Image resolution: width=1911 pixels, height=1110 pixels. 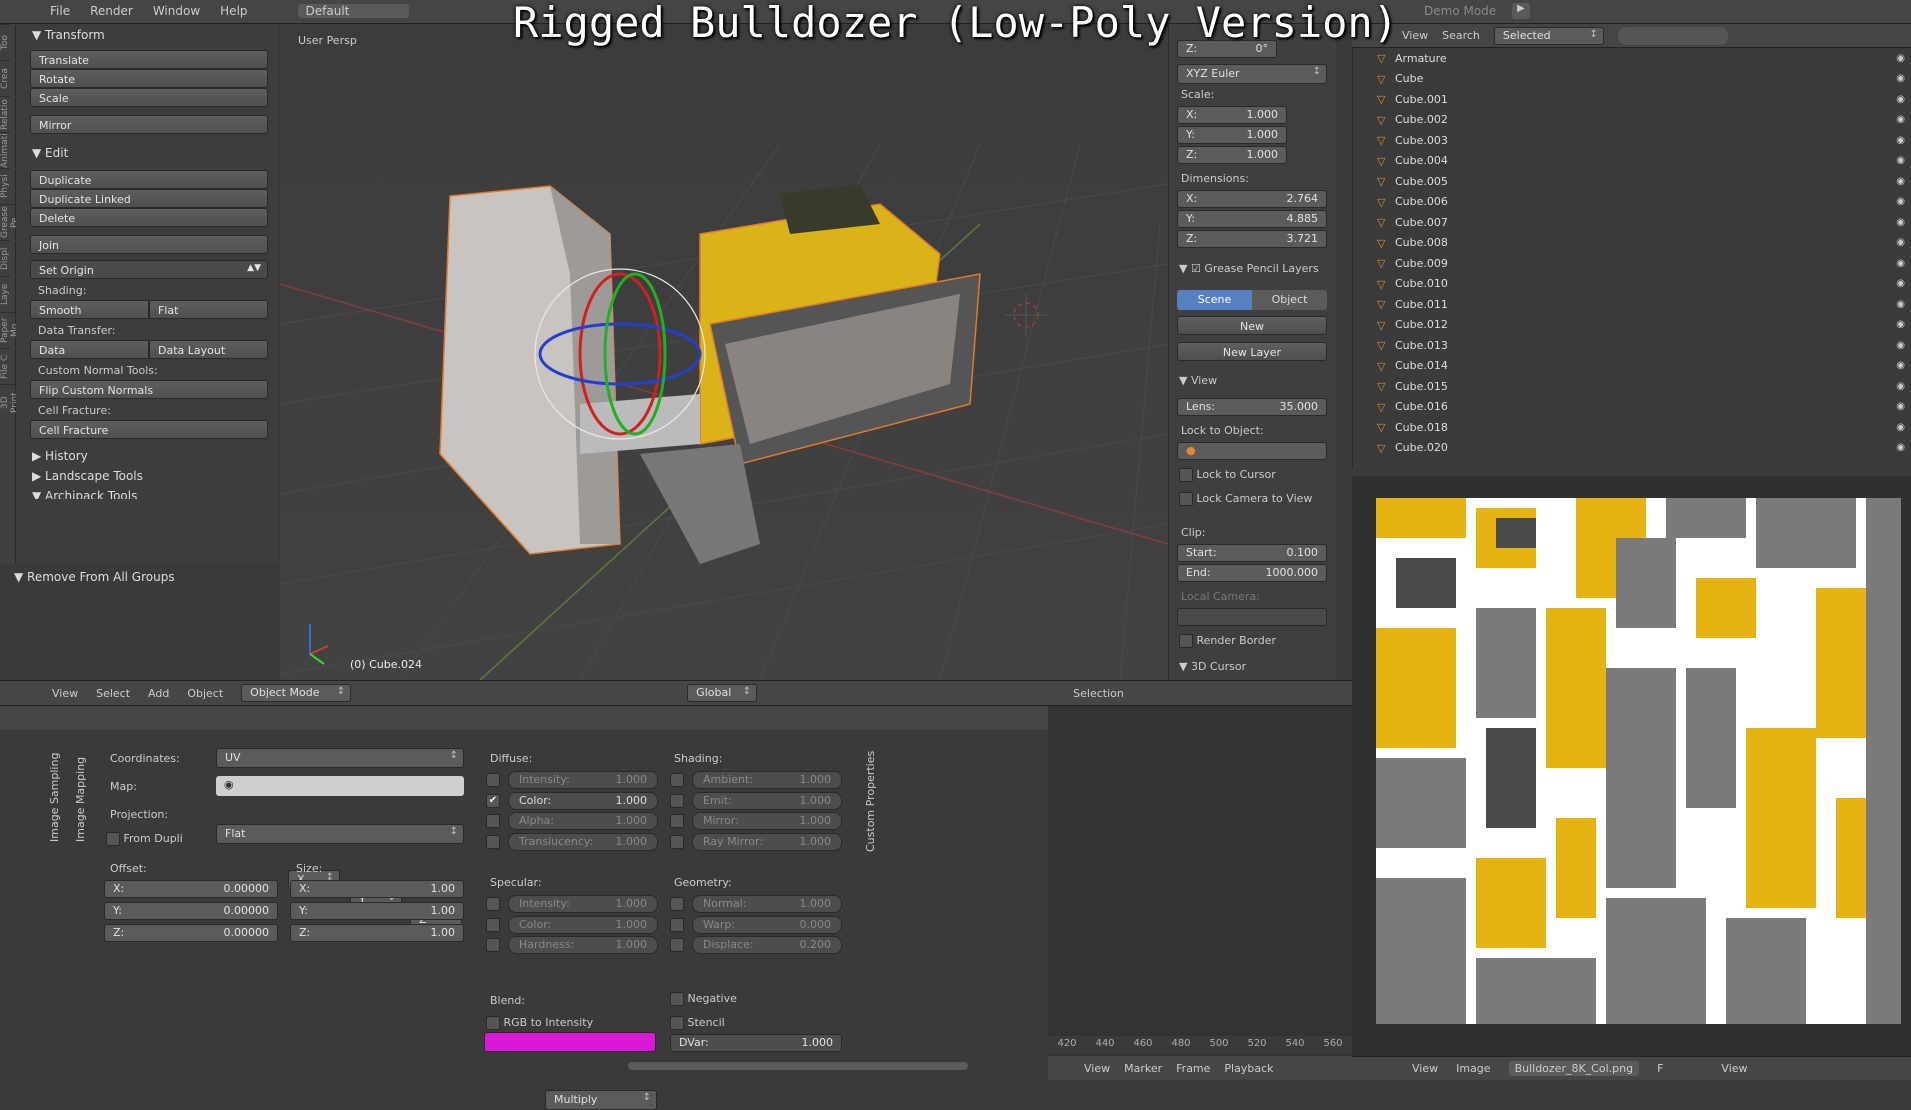 What do you see at coordinates (1632, 99) in the screenshot?
I see `outliner-item: ▽ Cube.001 ◉` at bounding box center [1632, 99].